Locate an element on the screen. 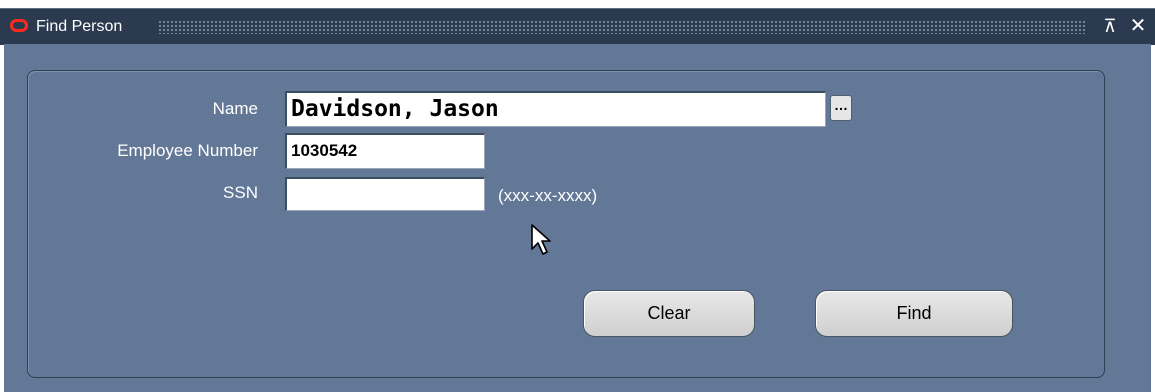 This screenshot has width=1155, height=392. mouse-pointer-icon is located at coordinates (541, 239).